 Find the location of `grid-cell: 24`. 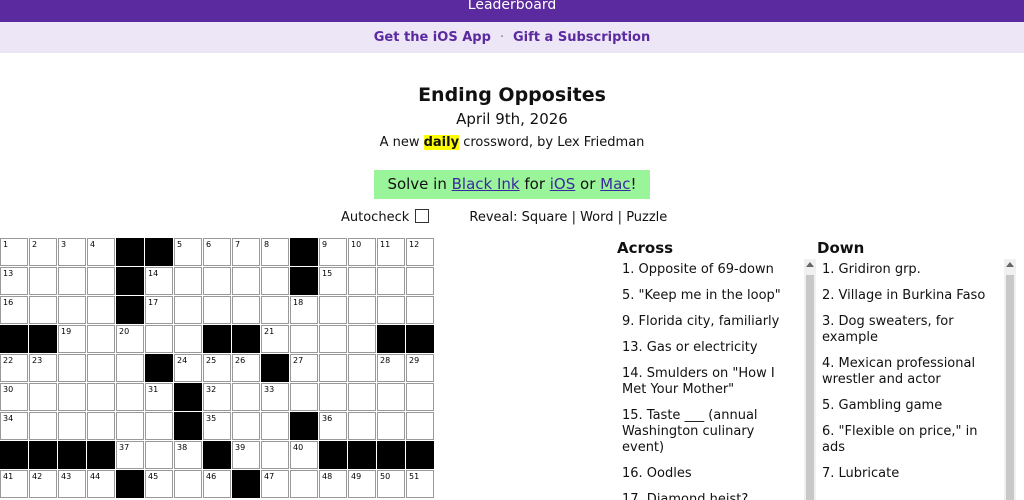

grid-cell: 24 is located at coordinates (188, 368).